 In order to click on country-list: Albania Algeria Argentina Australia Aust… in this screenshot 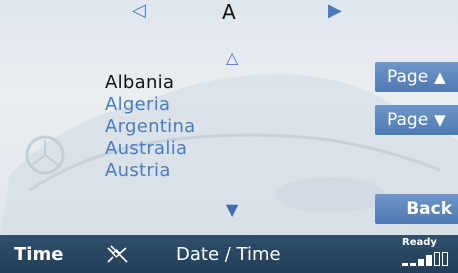, I will do `click(150, 127)`.